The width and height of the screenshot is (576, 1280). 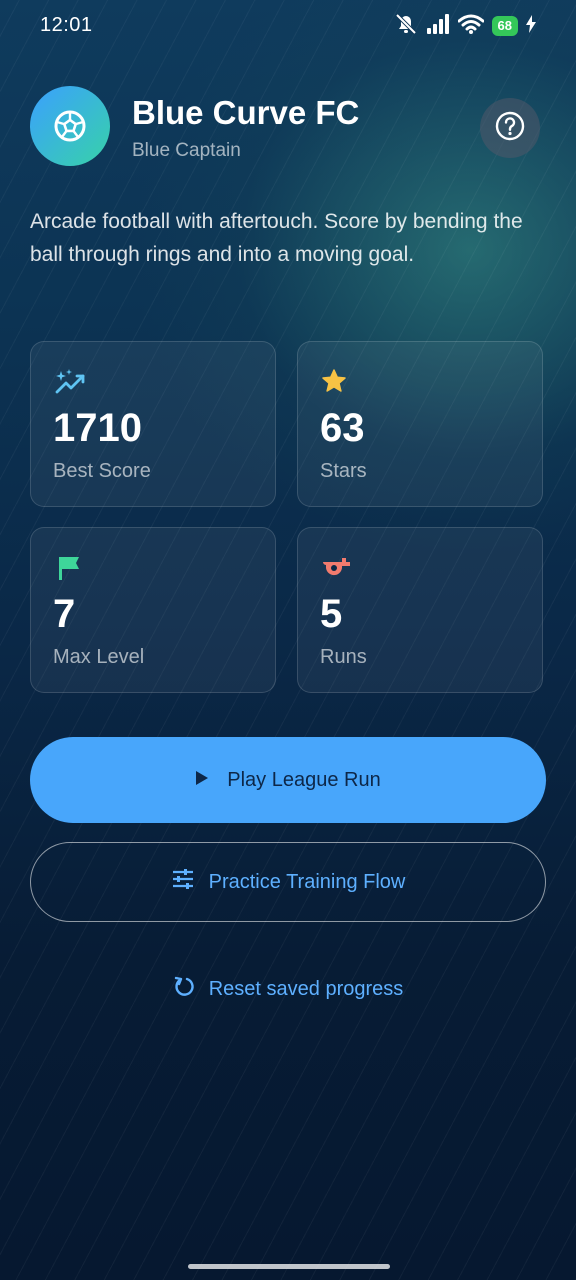 I want to click on battery-icon: 68, so click(x=504, y=26).